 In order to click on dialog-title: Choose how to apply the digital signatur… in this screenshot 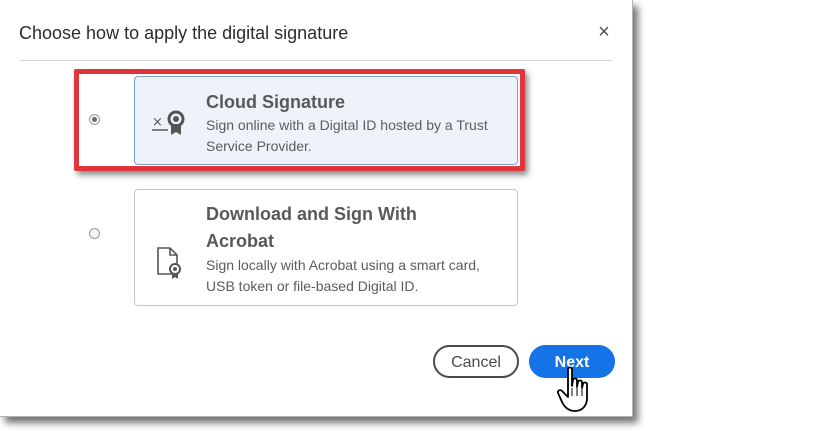, I will do `click(184, 33)`.